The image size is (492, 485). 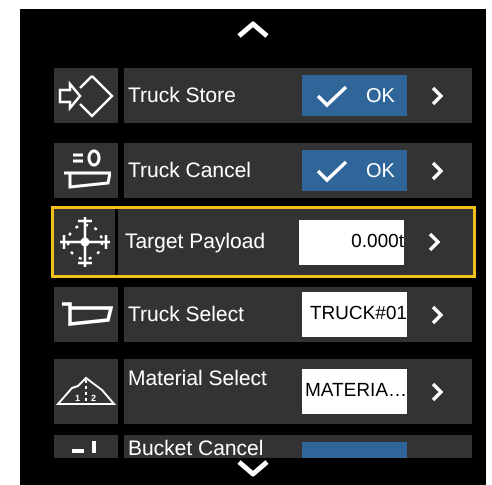 I want to click on row-label: Target Payload, so click(x=195, y=242).